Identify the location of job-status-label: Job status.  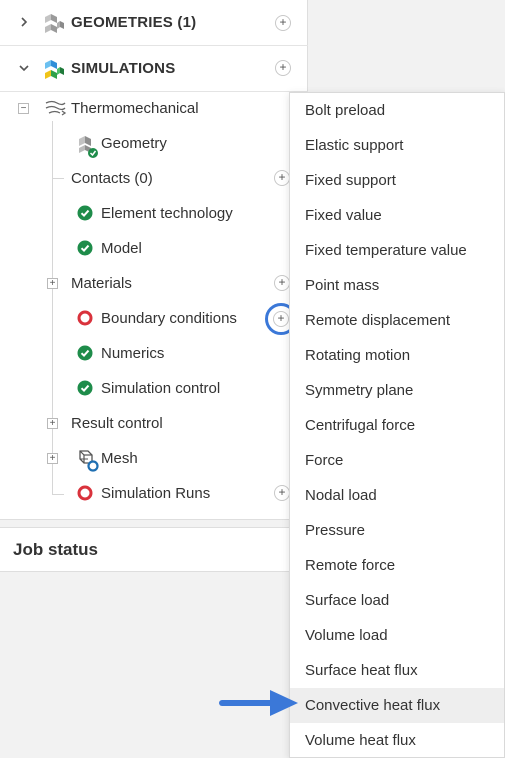
(55, 550).